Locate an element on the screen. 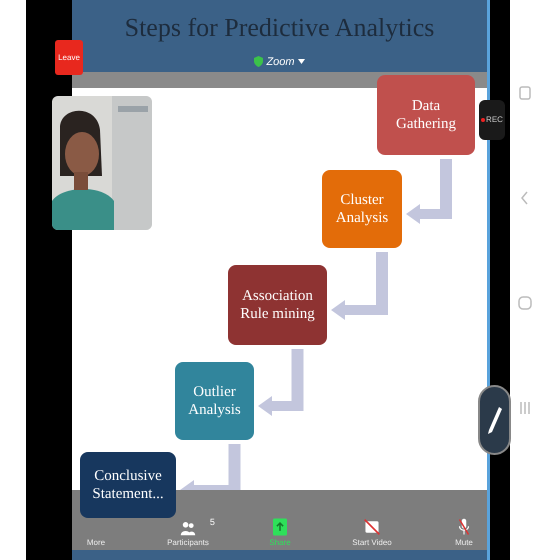 The width and height of the screenshot is (539, 560). record-dot-icon is located at coordinates (483, 120).